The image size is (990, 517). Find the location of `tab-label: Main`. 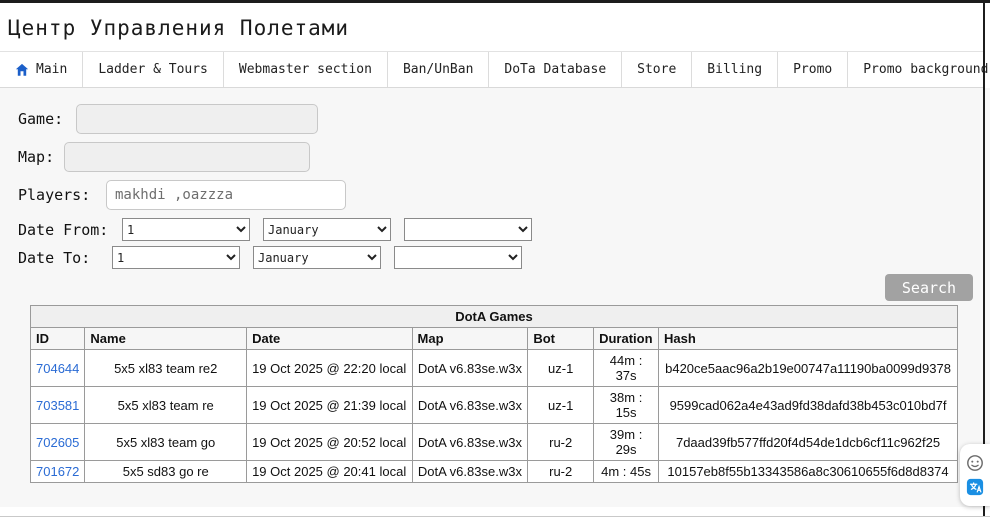

tab-label: Main is located at coordinates (52, 69).